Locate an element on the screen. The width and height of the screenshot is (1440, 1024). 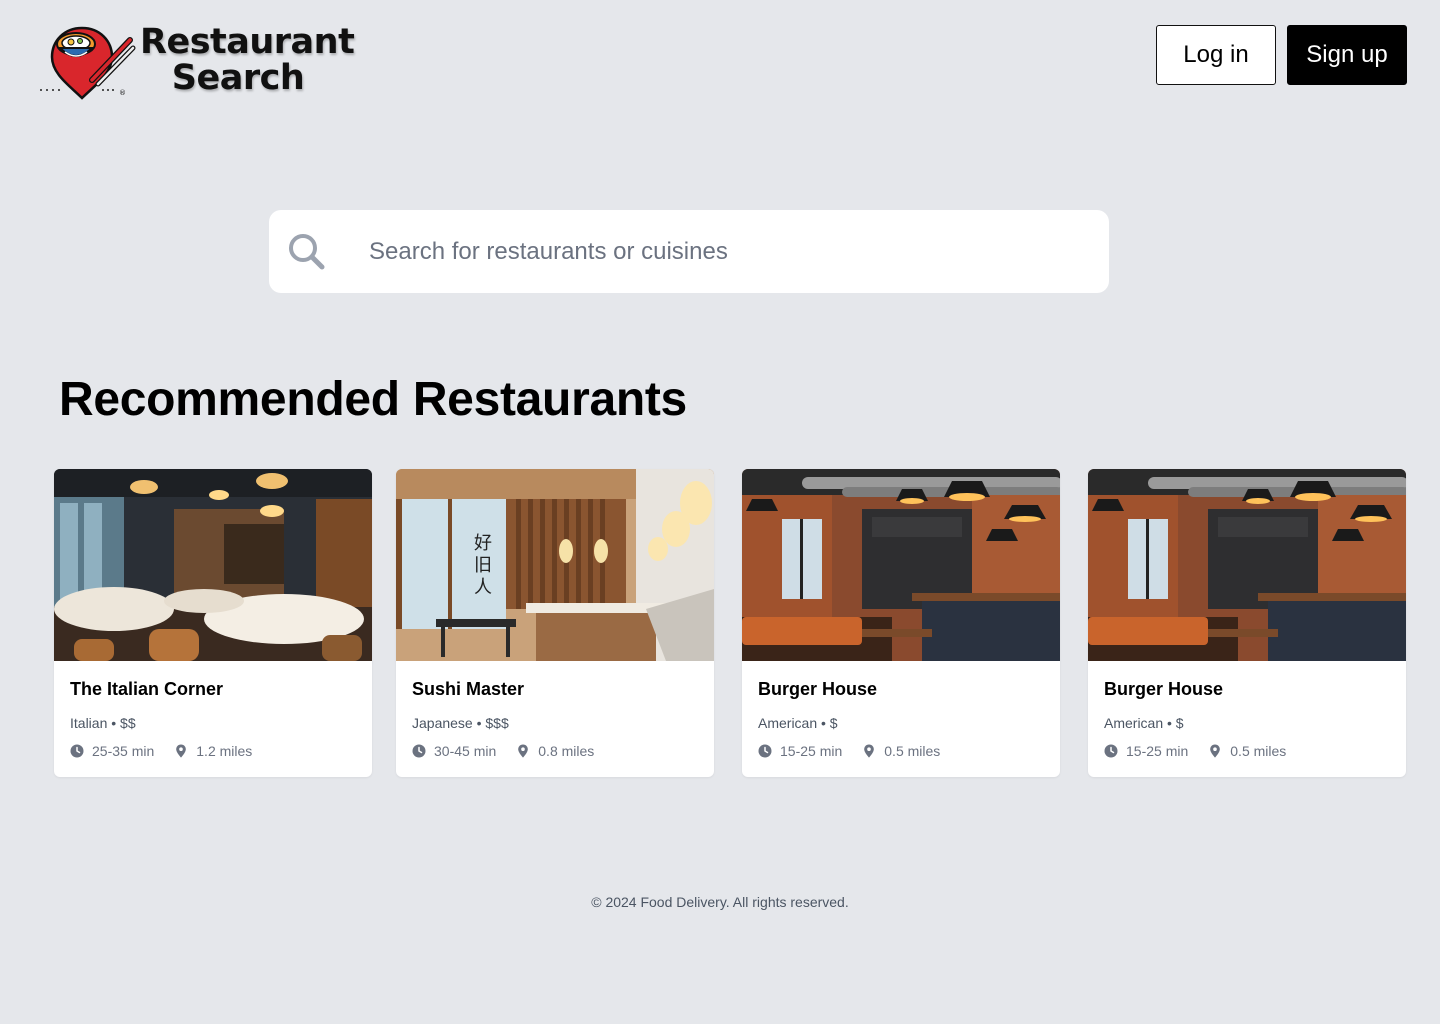
login-button: Log in is located at coordinates (1216, 55).